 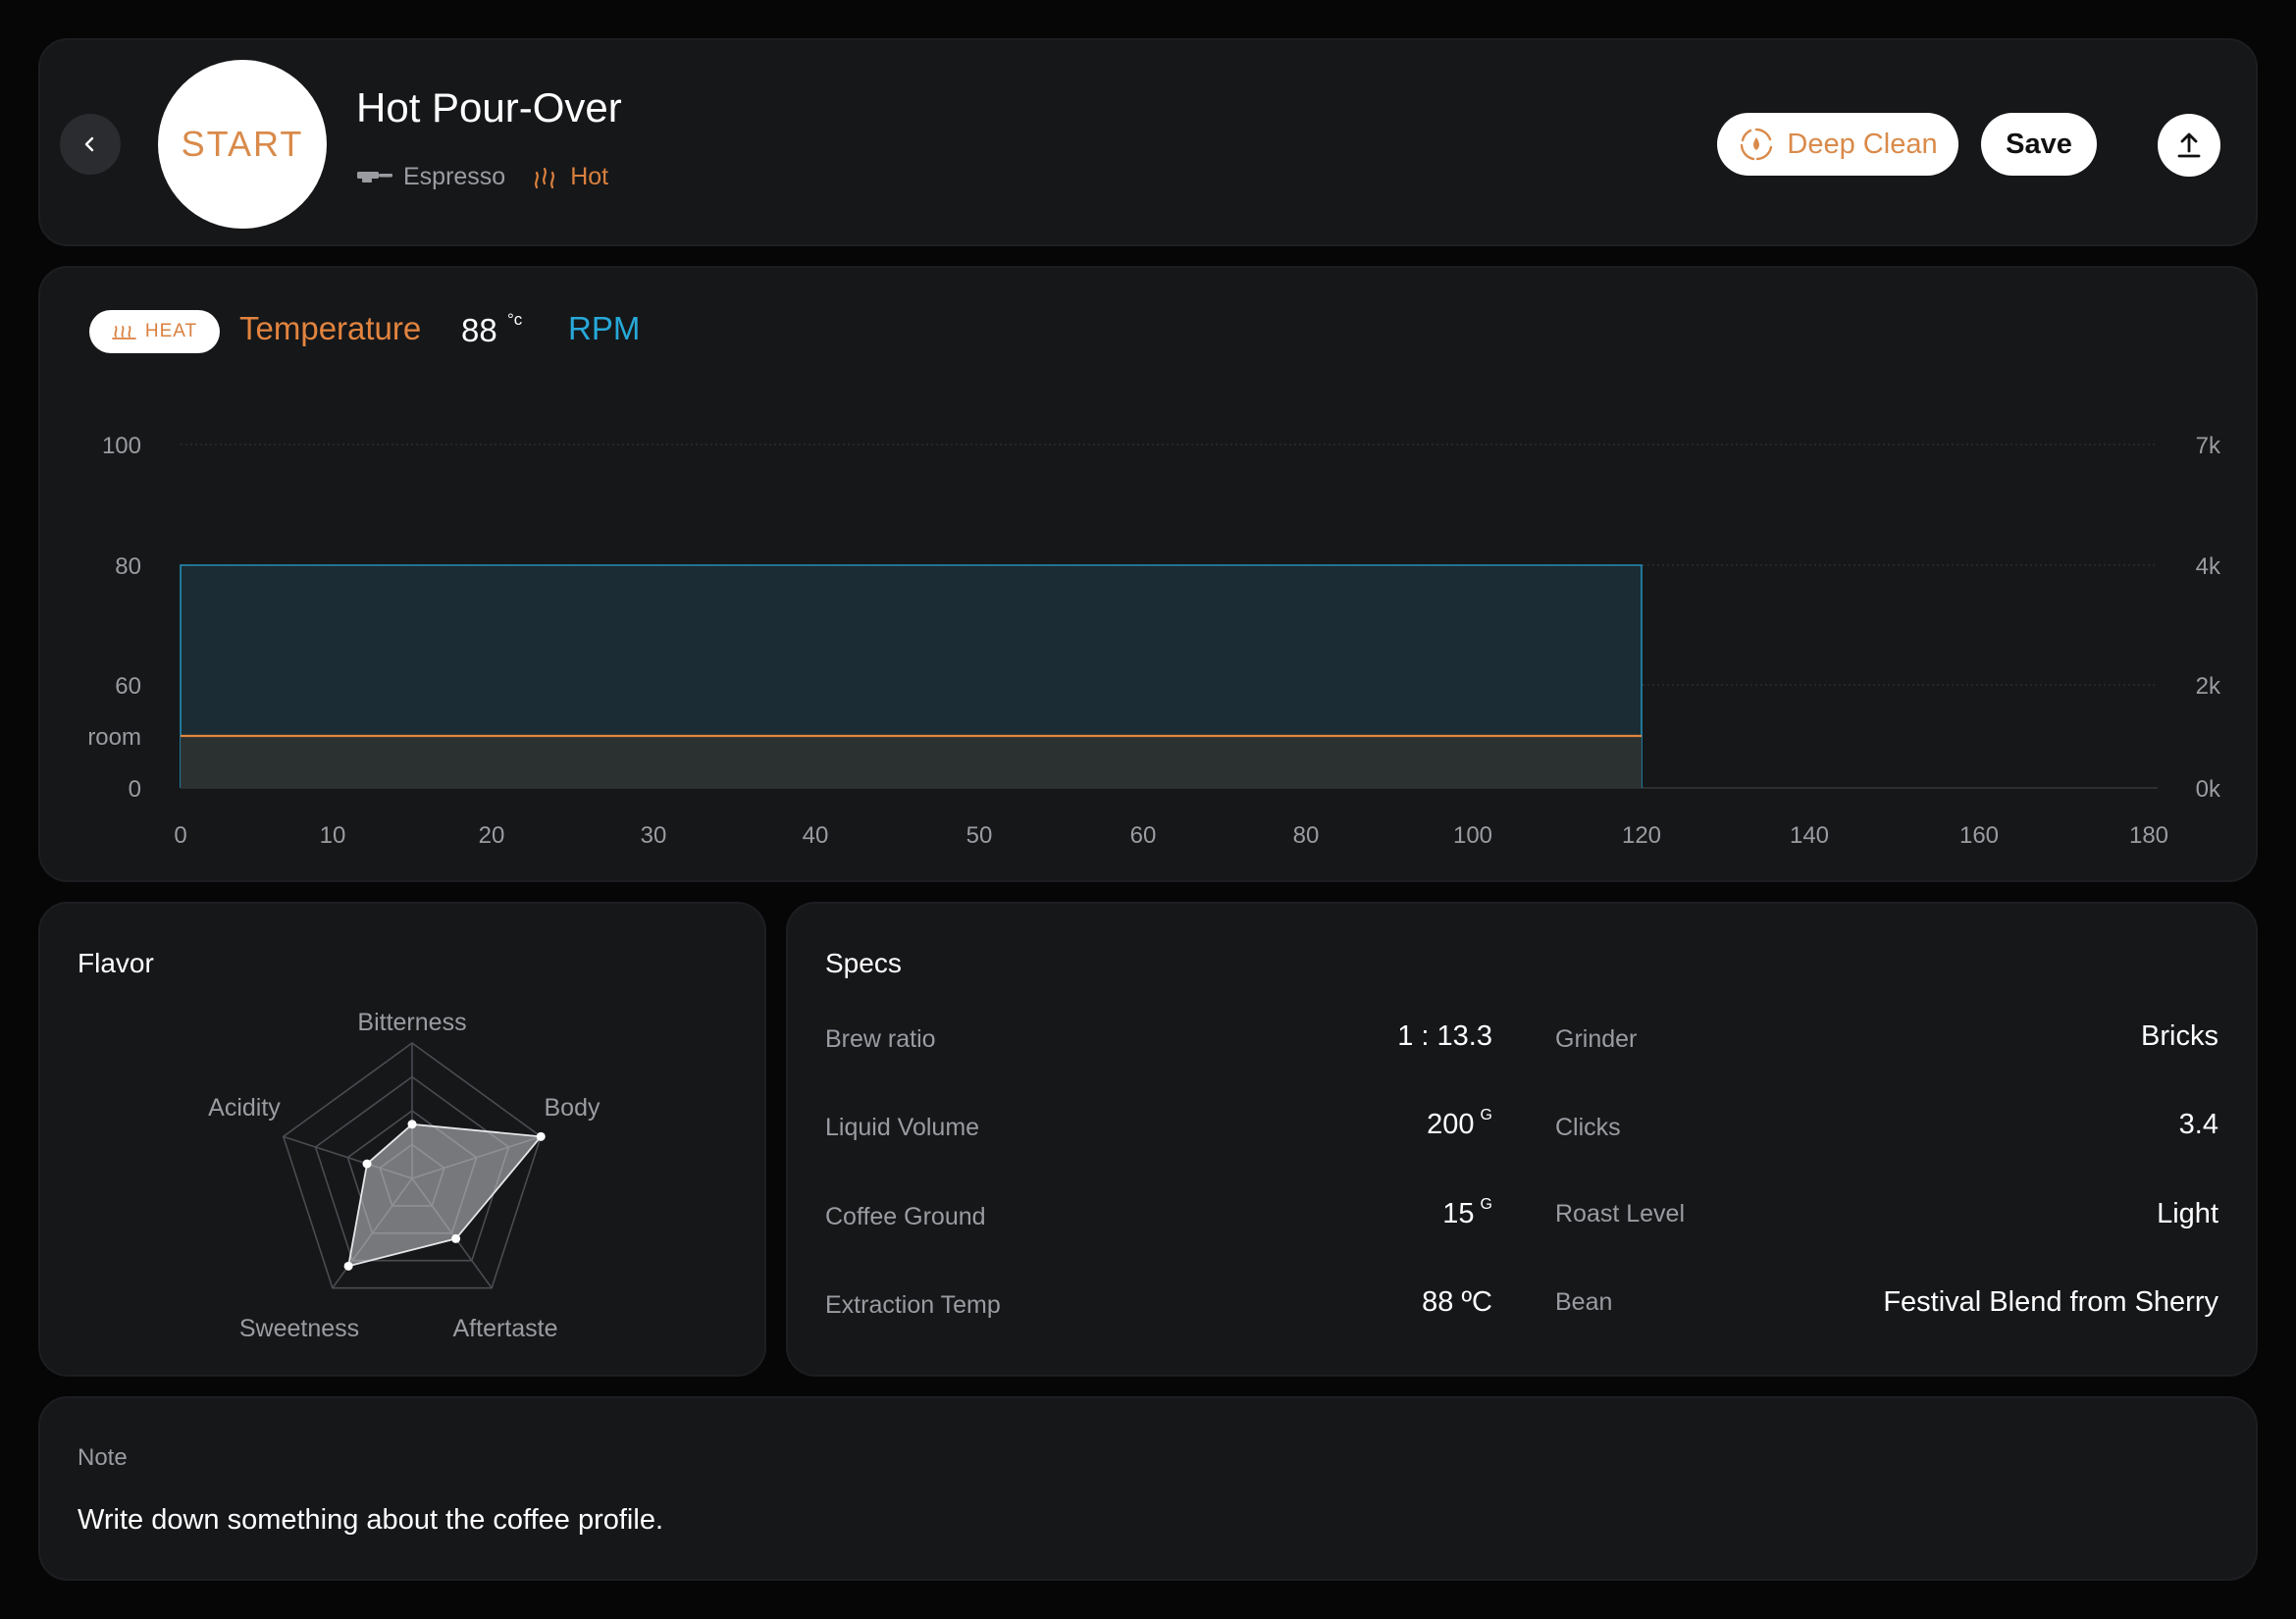 What do you see at coordinates (244, 1108) in the screenshot?
I see `radar-axis-label: Acidity` at bounding box center [244, 1108].